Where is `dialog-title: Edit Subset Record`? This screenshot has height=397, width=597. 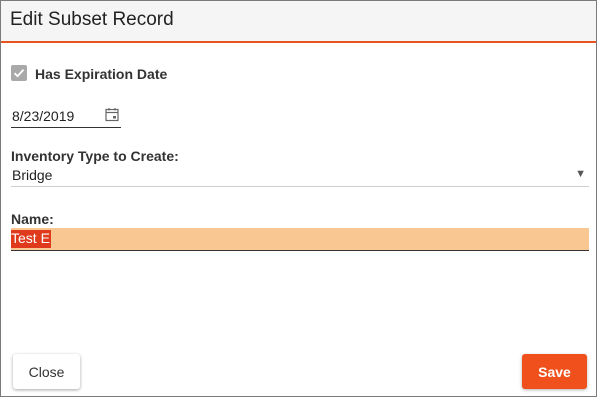
dialog-title: Edit Subset Record is located at coordinates (92, 19).